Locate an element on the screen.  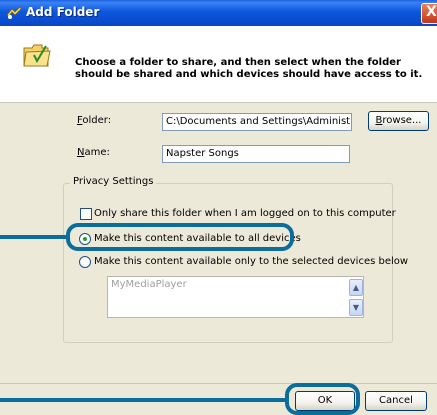
chevron-down-icon: ▼ is located at coordinates (356, 307).